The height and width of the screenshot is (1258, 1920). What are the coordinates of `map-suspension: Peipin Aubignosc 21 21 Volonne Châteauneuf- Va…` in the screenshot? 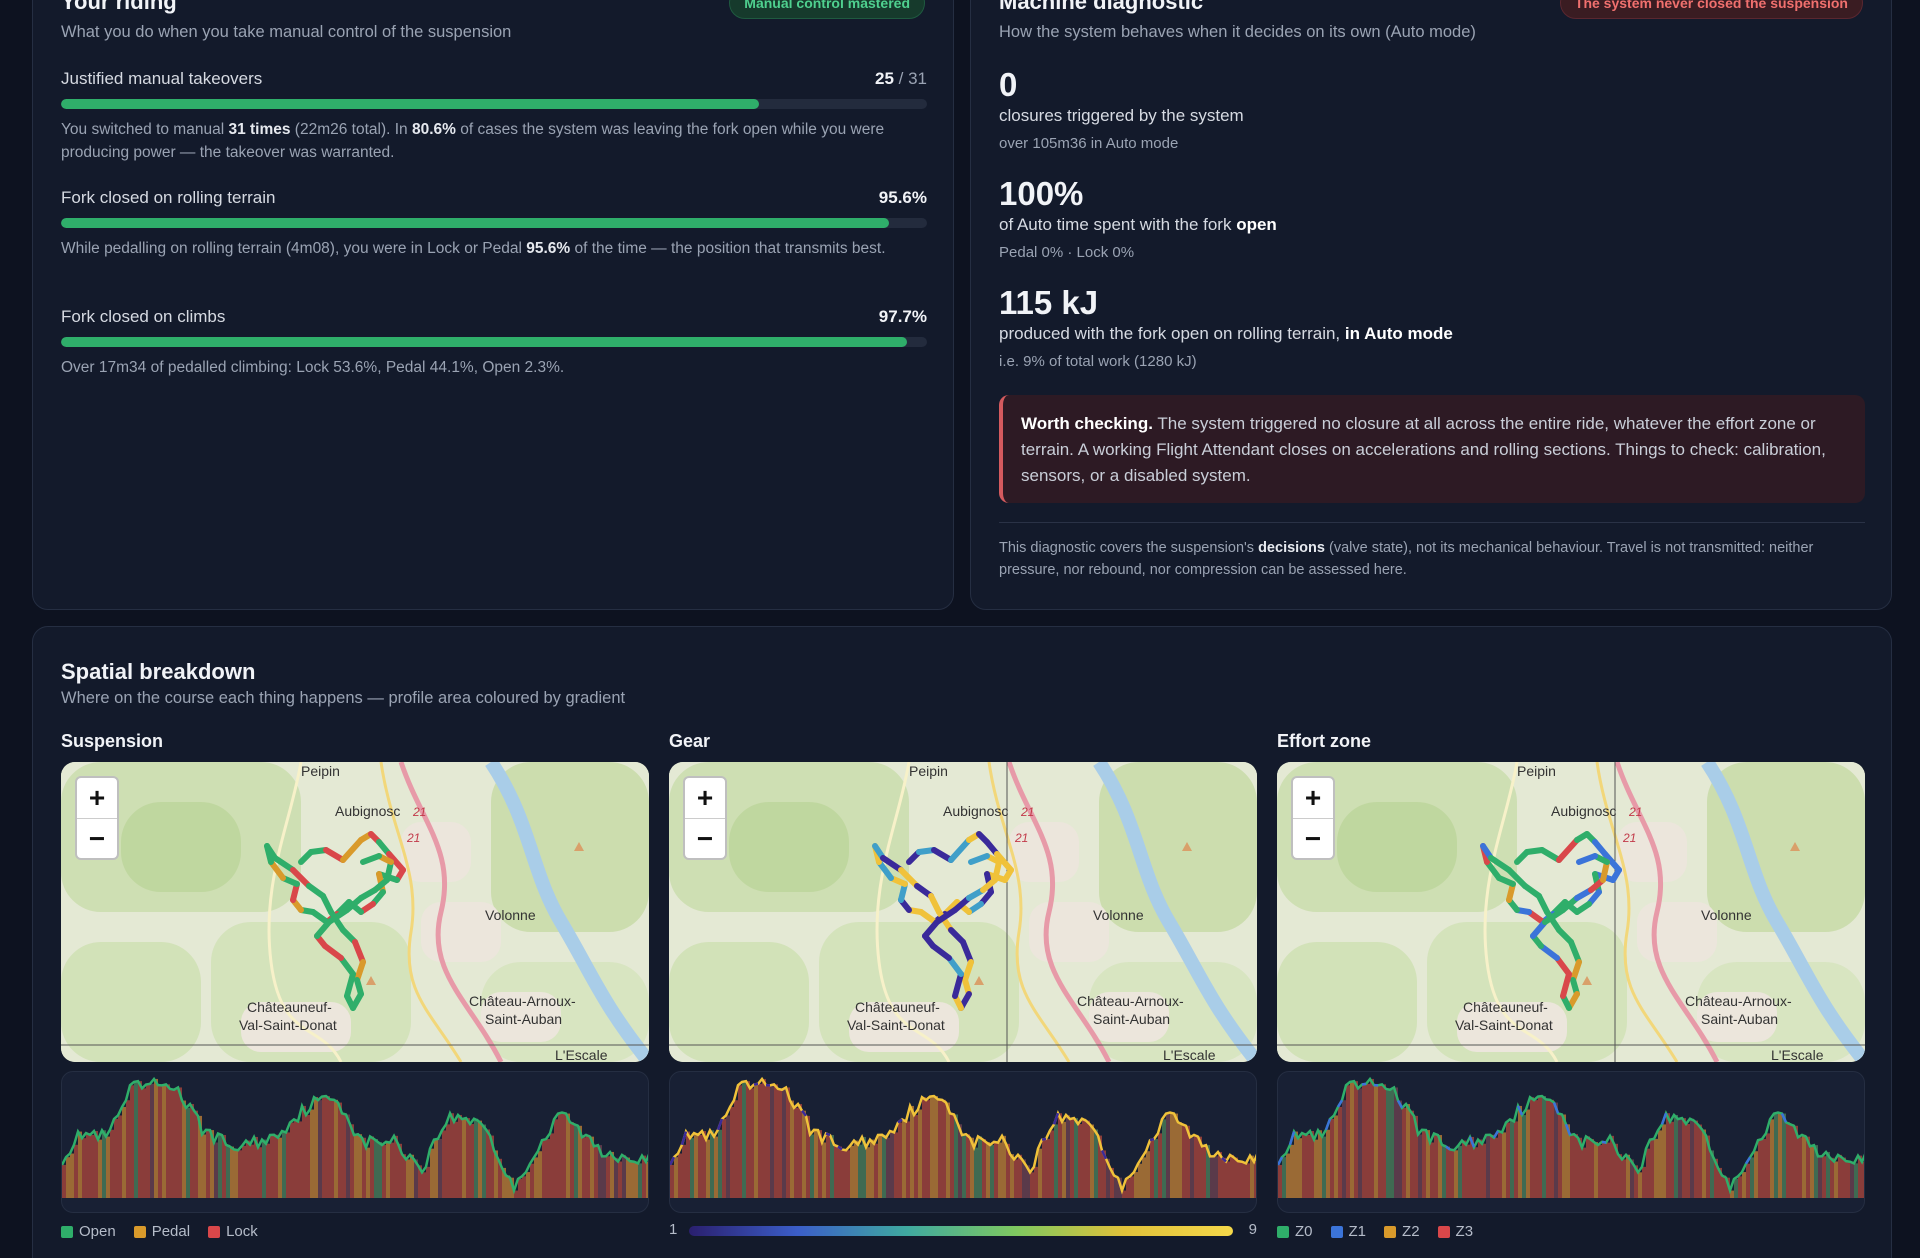 It's located at (355, 912).